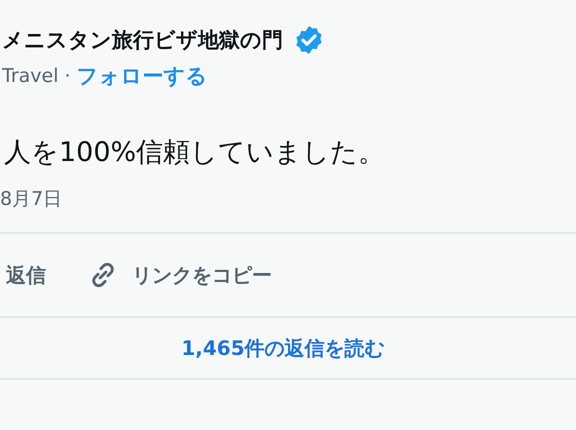  What do you see at coordinates (142, 76) in the screenshot?
I see `follow-link: フォローする` at bounding box center [142, 76].